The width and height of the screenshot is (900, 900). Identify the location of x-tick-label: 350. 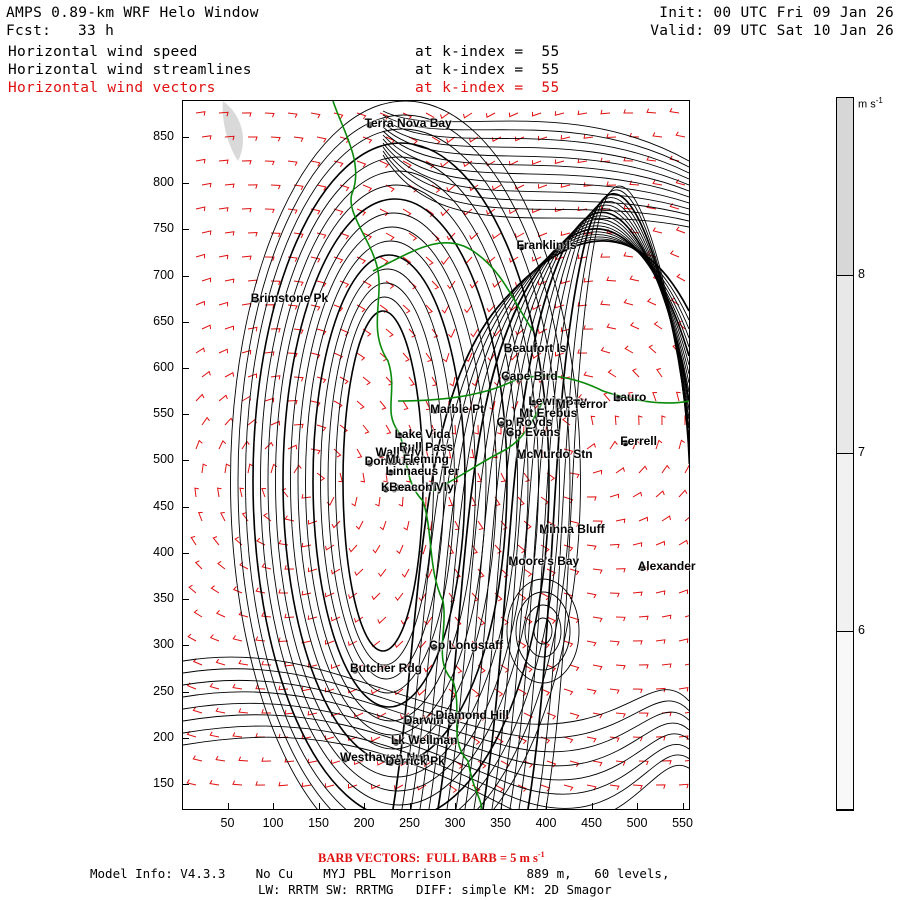
(500, 823).